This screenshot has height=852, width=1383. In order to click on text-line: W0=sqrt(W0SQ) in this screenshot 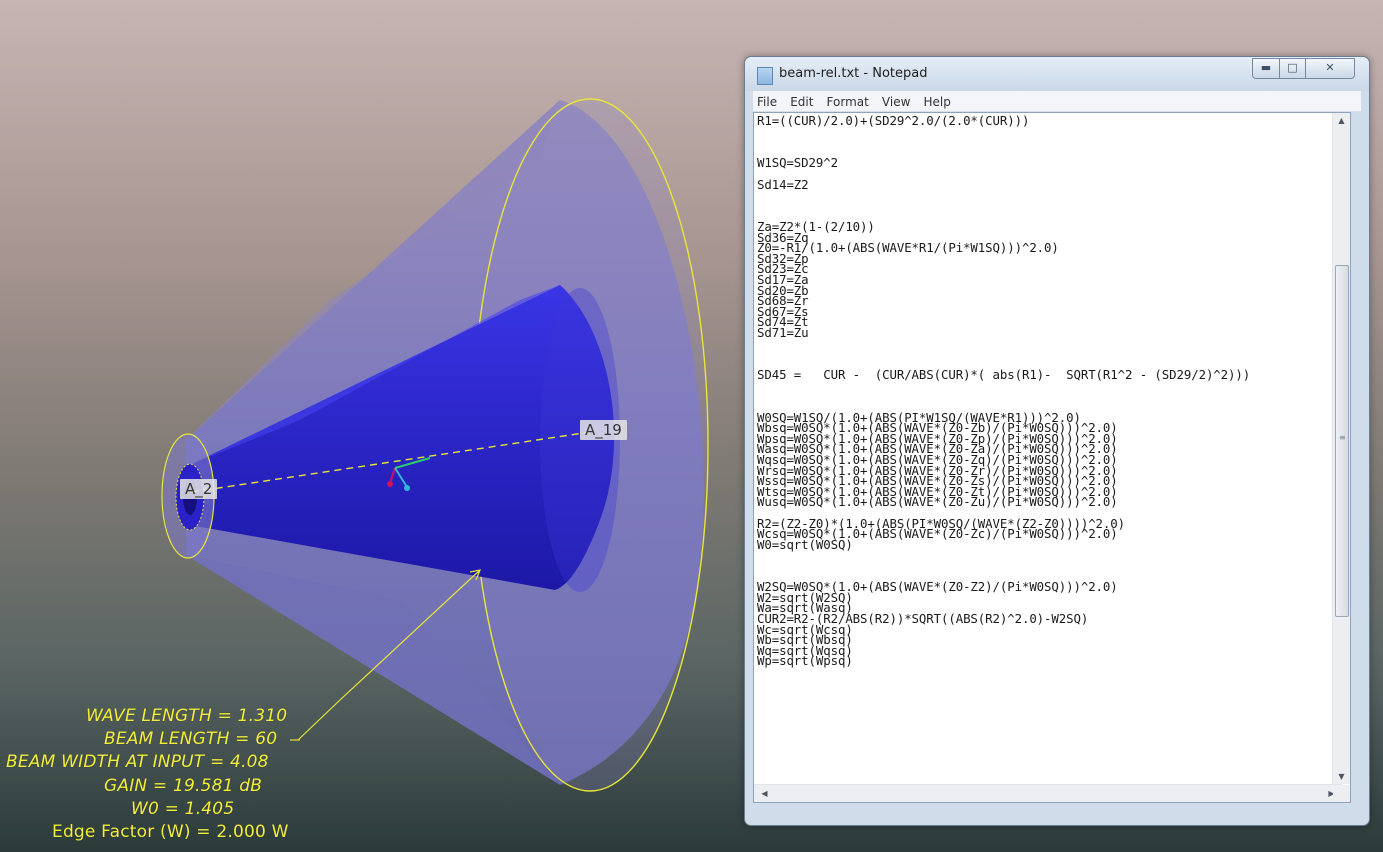, I will do `click(805, 544)`.